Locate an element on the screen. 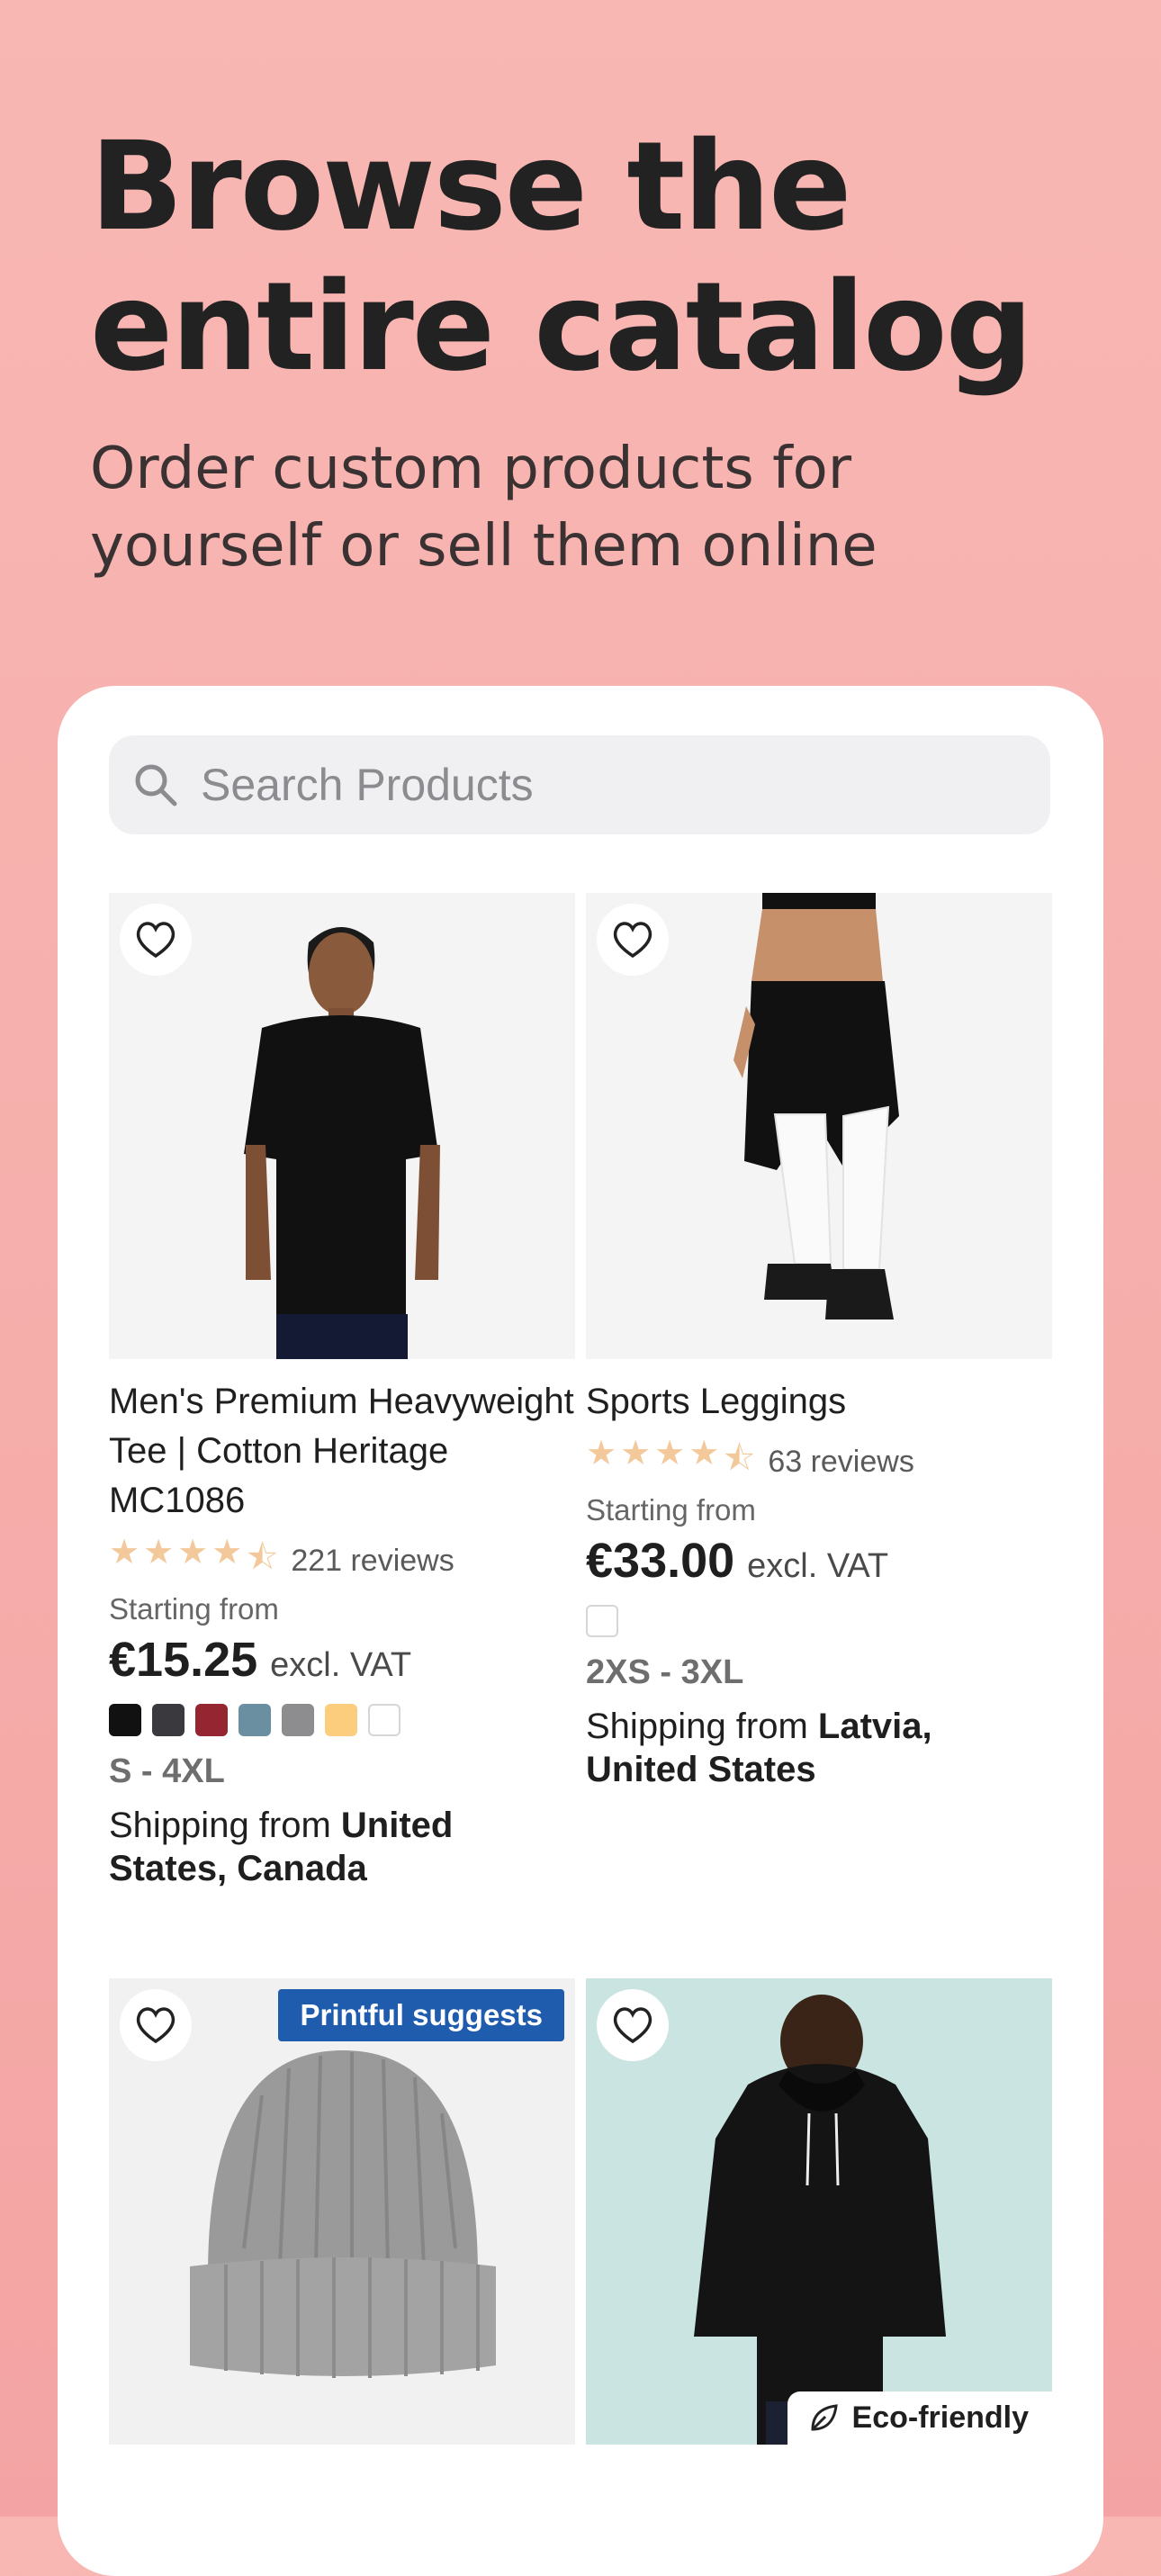 The image size is (1161, 2576). favorite-button-beanie is located at coordinates (156, 2025).